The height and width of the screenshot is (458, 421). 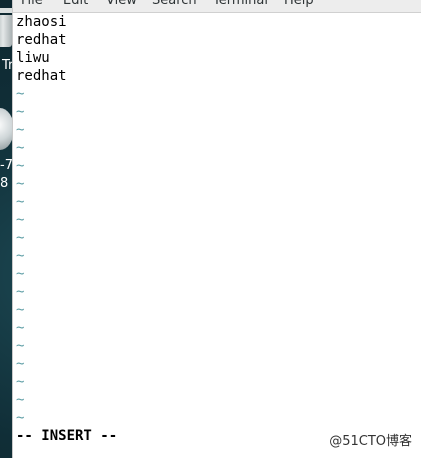 I want to click on watermark: @51CTO博客, so click(x=370, y=439).